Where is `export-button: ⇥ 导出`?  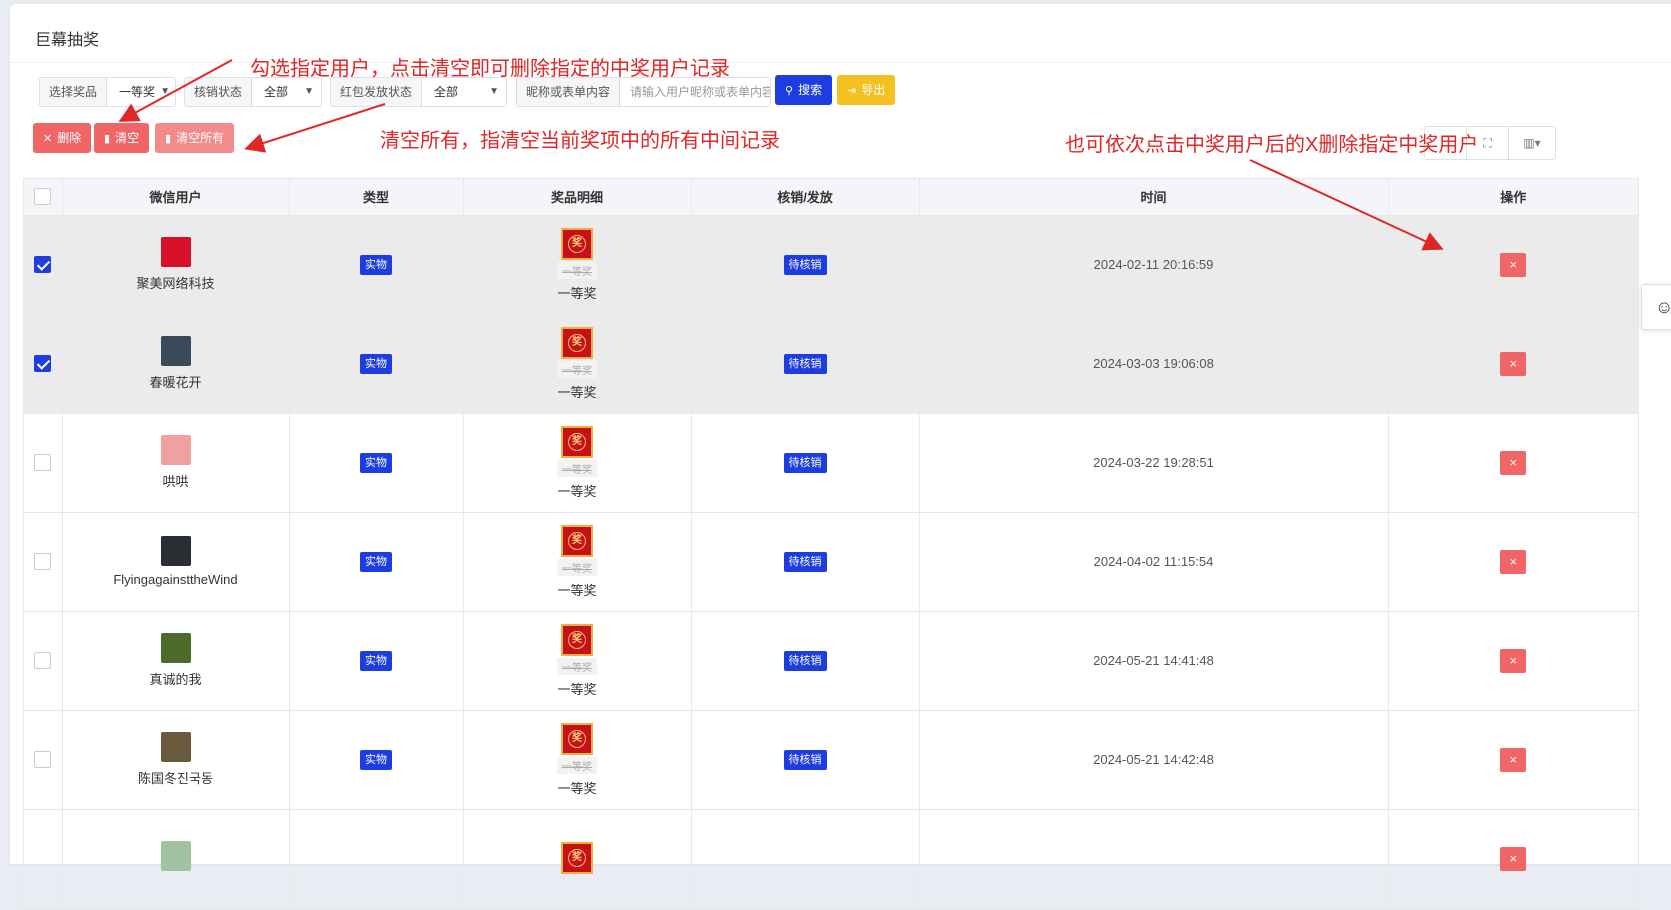 export-button: ⇥ 导出 is located at coordinates (866, 90).